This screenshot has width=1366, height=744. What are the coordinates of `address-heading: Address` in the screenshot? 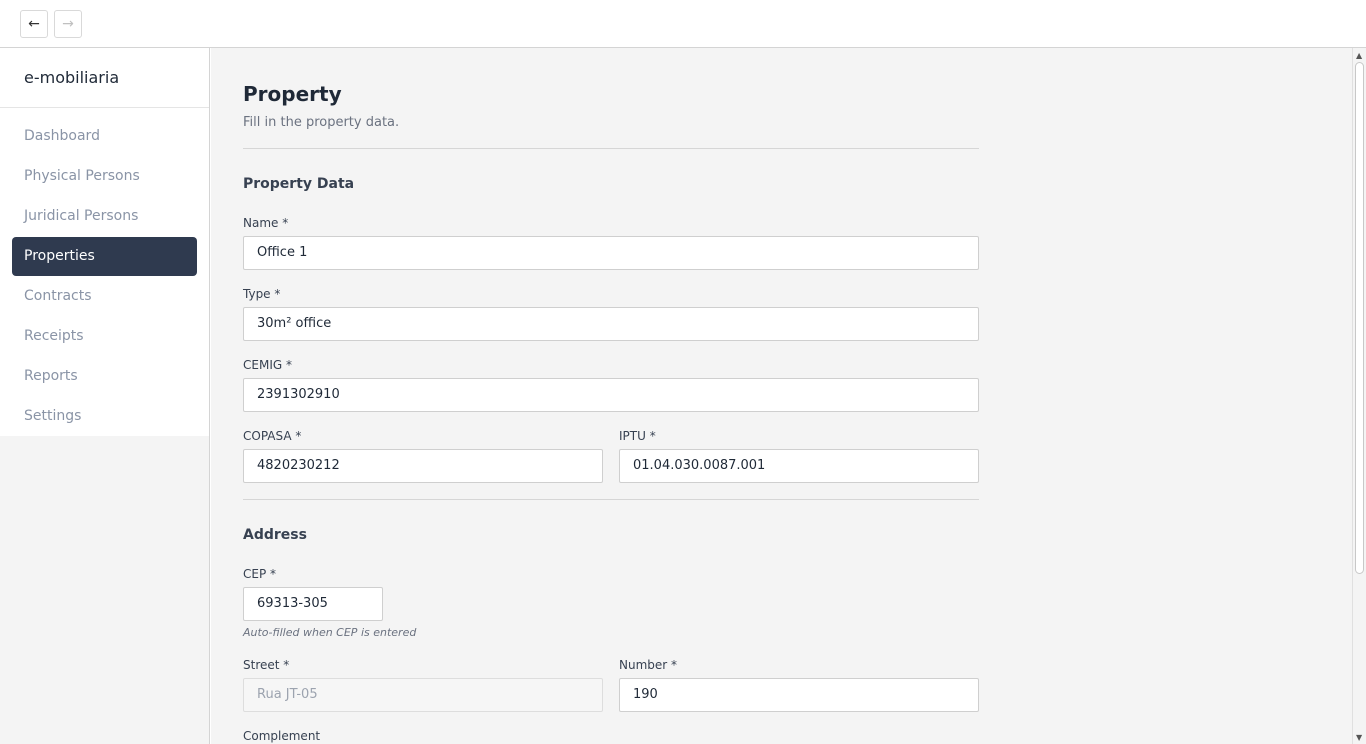 It's located at (275, 535).